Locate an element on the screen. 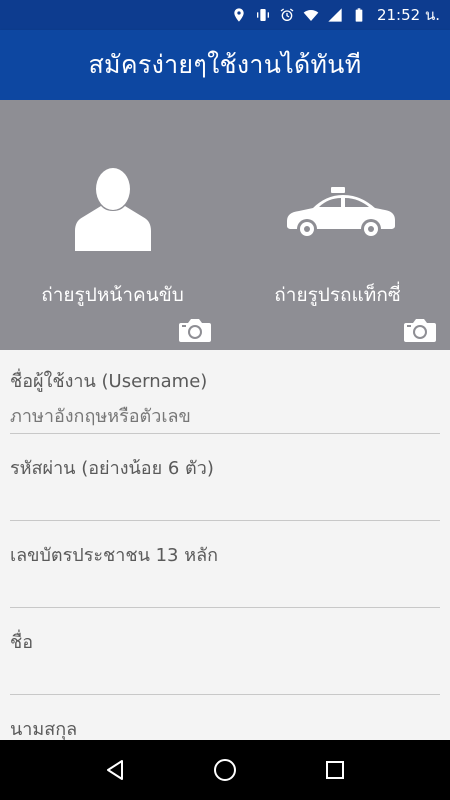  driver-photo-label: ถ่ายรูปหน้าคนขับ is located at coordinates (112, 295).